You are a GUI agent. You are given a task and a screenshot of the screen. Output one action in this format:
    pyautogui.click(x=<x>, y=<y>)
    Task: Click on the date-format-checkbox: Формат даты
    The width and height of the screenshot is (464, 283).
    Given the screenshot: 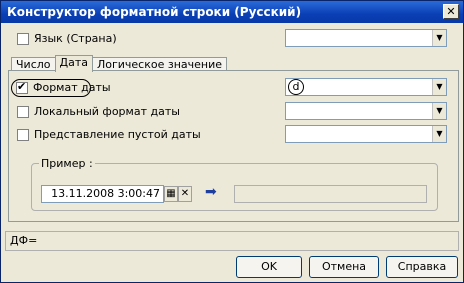 What is the action you would take?
    pyautogui.click(x=63, y=87)
    